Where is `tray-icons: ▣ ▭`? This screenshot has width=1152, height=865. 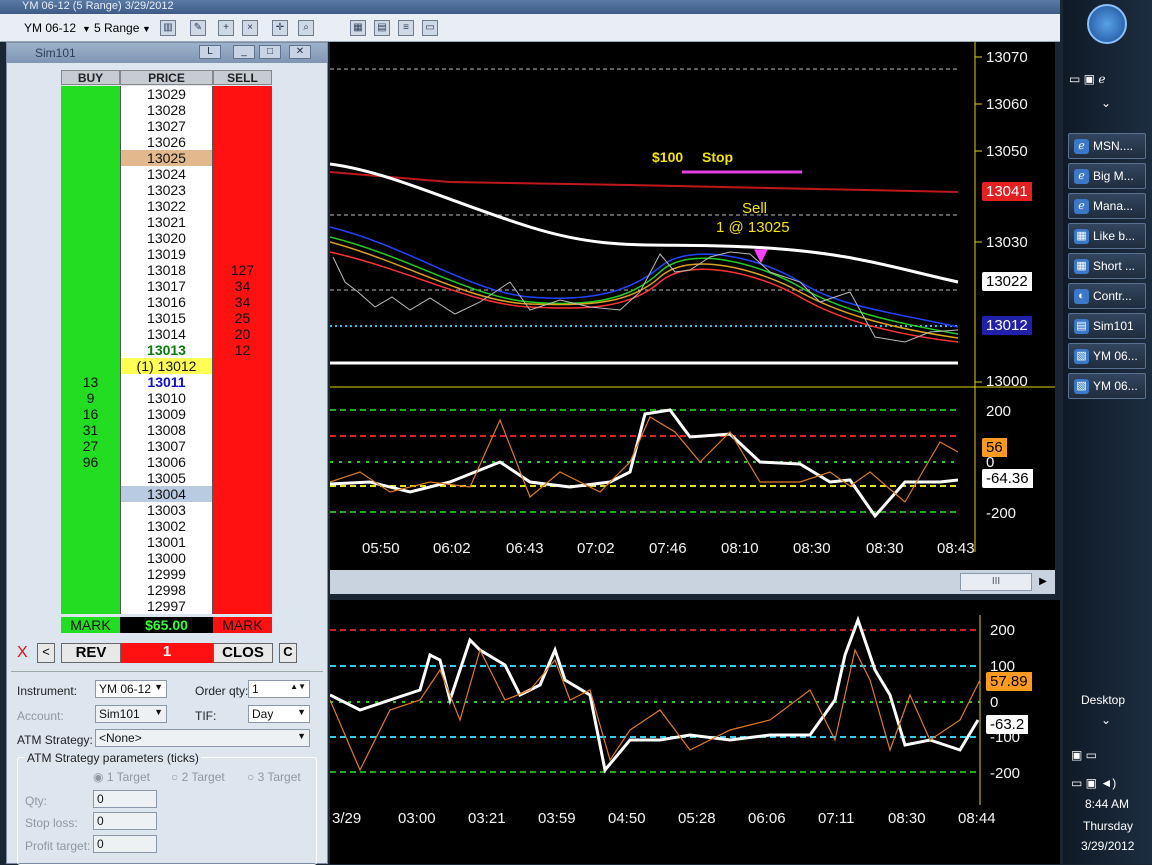 tray-icons: ▣ ▭ is located at coordinates (1084, 755).